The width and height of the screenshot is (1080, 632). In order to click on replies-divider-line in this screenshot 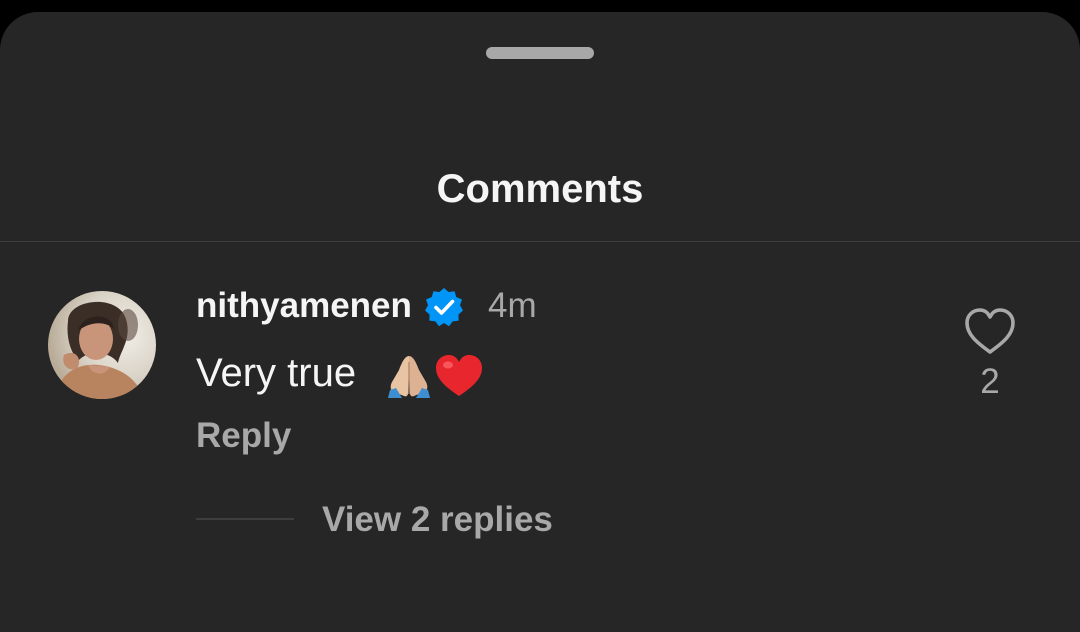, I will do `click(245, 519)`.